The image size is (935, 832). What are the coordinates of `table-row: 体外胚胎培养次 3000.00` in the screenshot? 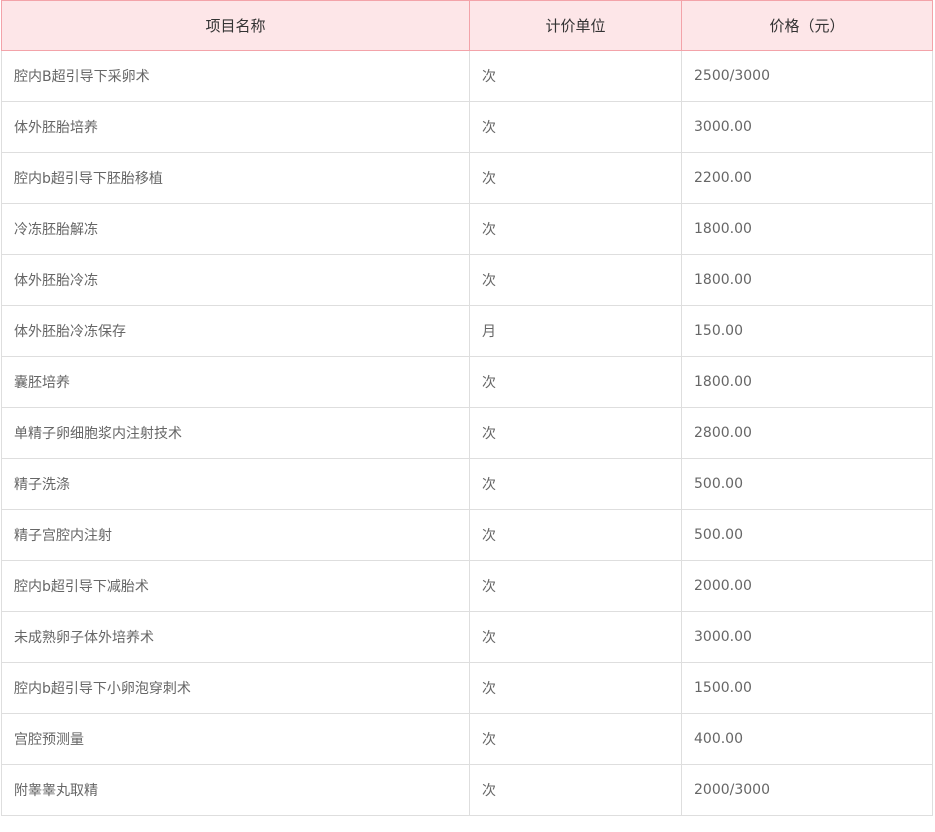 It's located at (467, 127).